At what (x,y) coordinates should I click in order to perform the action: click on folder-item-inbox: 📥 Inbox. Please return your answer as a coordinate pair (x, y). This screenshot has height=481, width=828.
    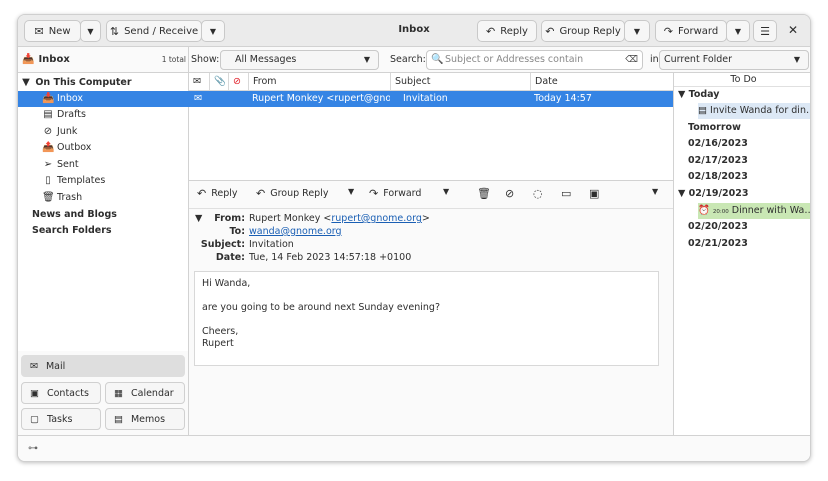
    Looking at the image, I should click on (103, 99).